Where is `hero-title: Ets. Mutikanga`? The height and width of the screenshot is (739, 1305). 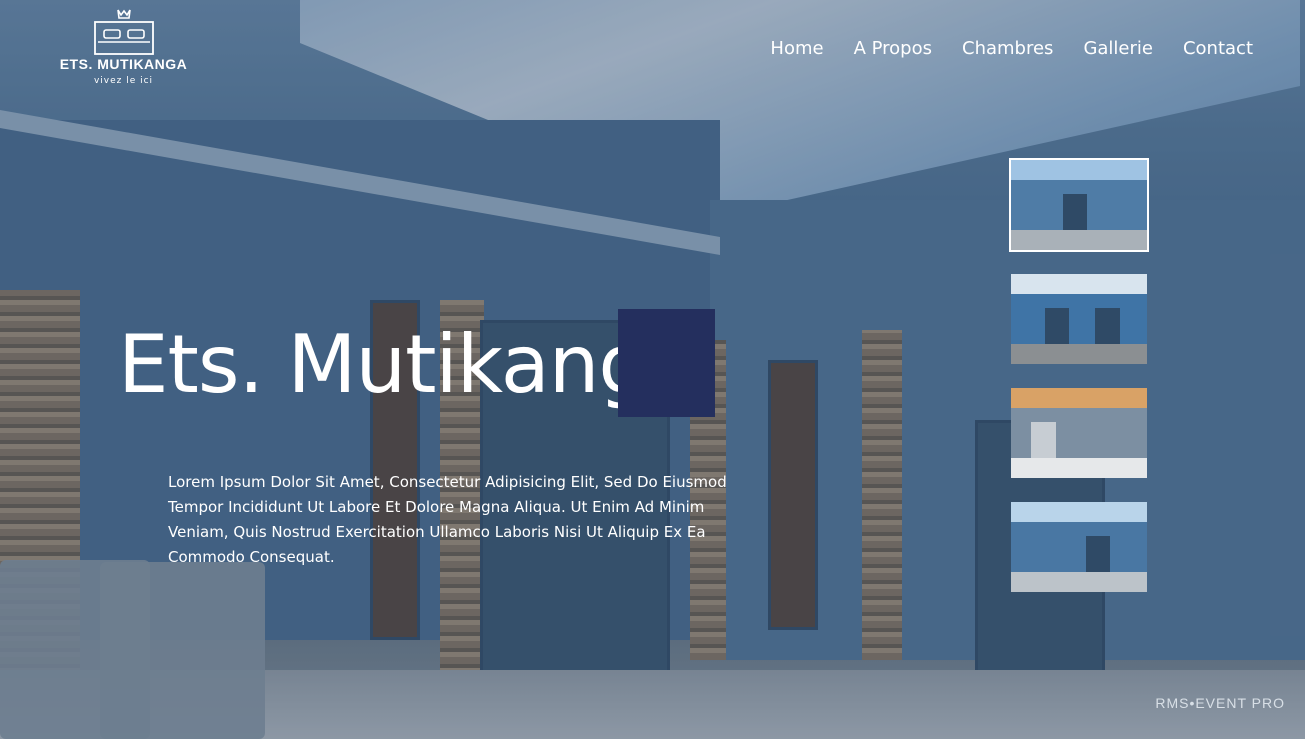 hero-title: Ets. Mutikanga is located at coordinates (407, 364).